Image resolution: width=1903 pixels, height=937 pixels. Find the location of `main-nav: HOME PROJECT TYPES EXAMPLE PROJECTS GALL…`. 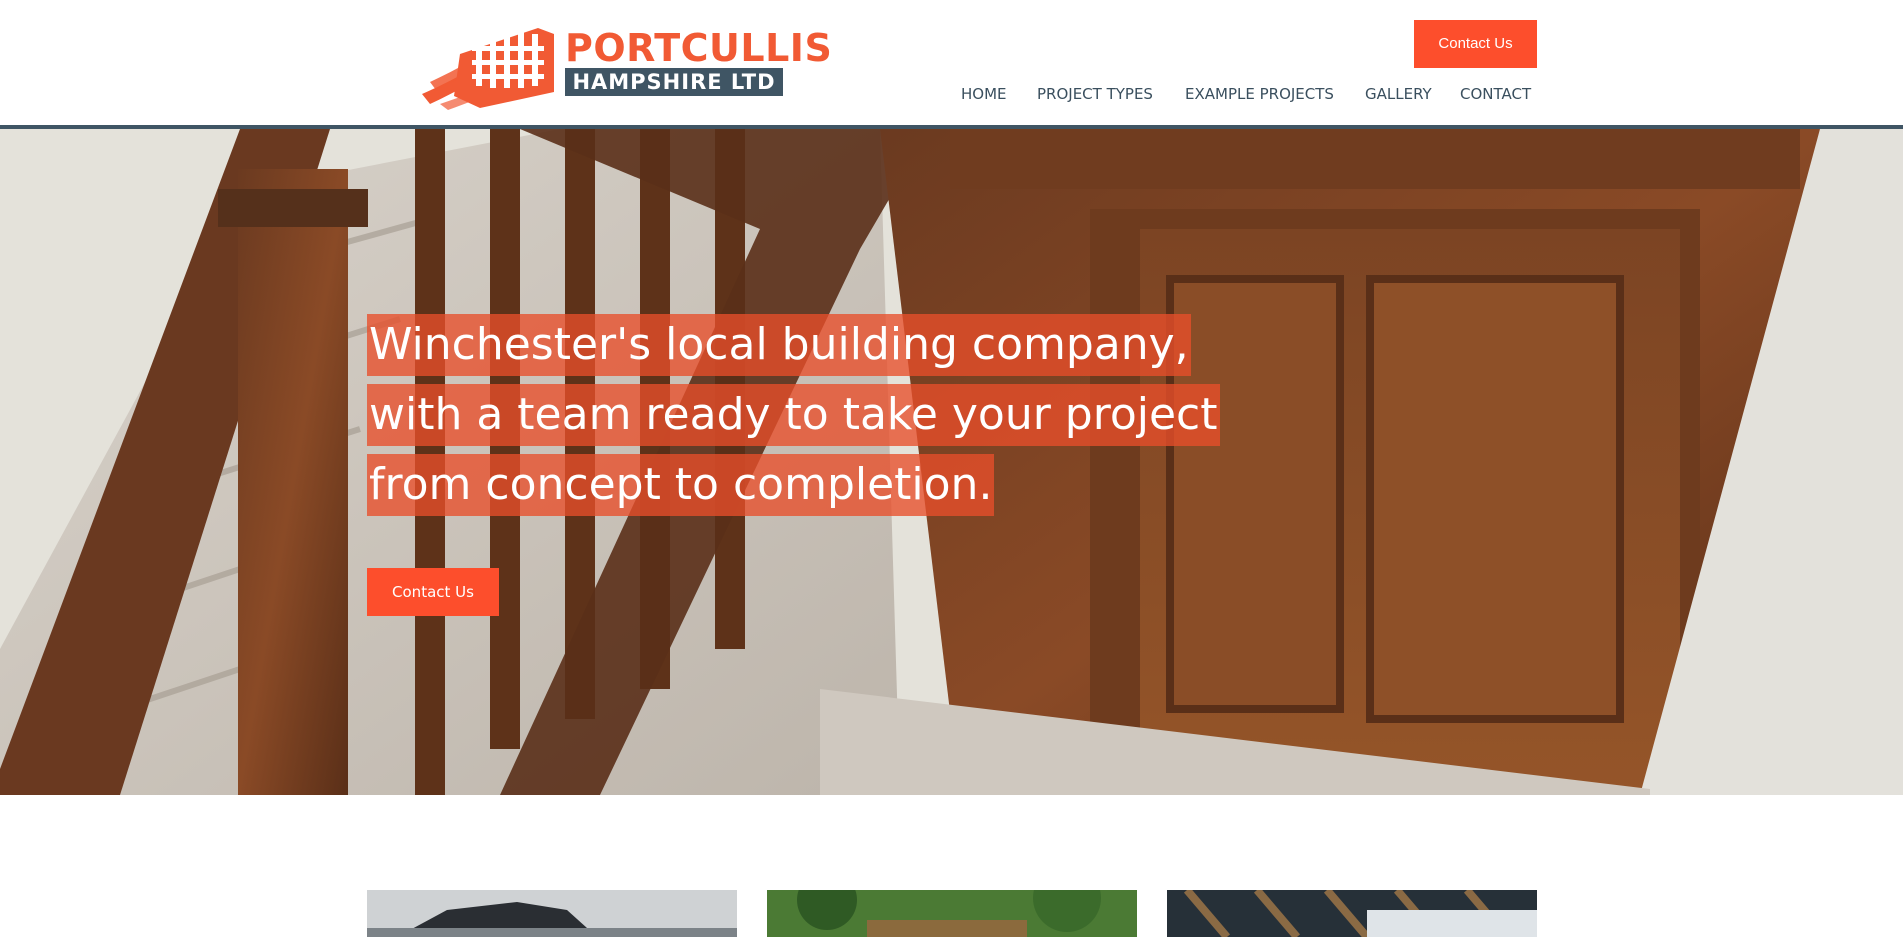

main-nav: HOME PROJECT TYPES EXAMPLE PROJECTS GALL… is located at coordinates (951, 94).